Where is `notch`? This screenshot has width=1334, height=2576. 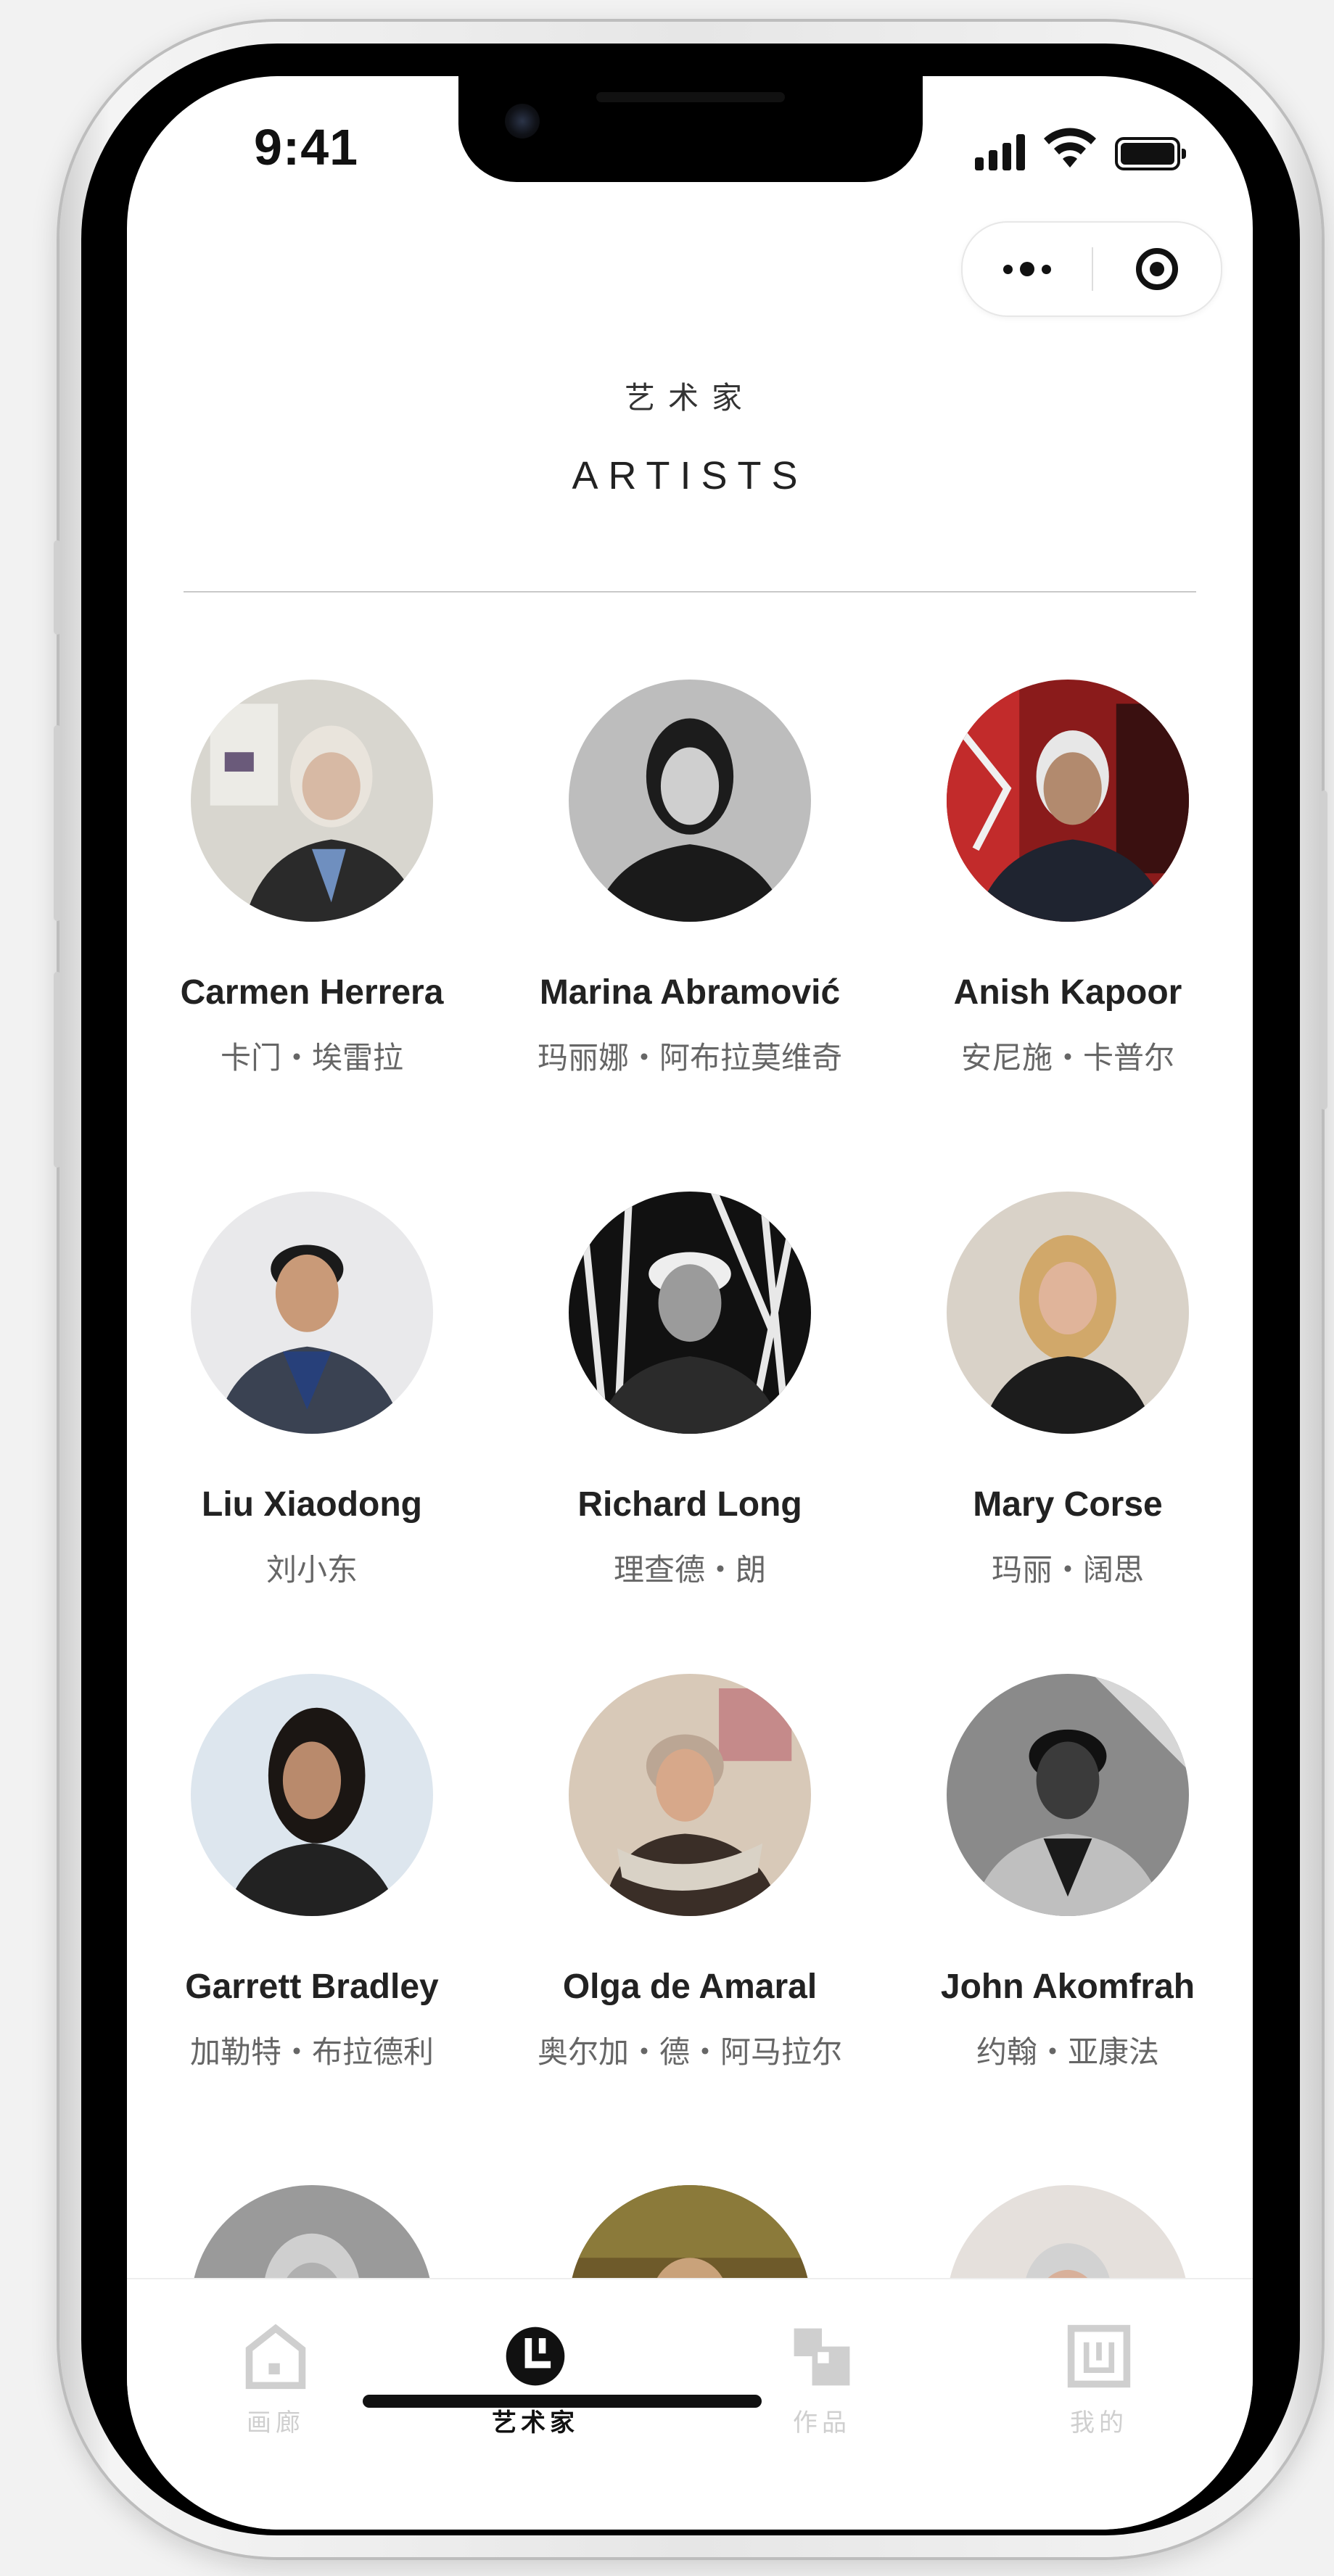 notch is located at coordinates (690, 129).